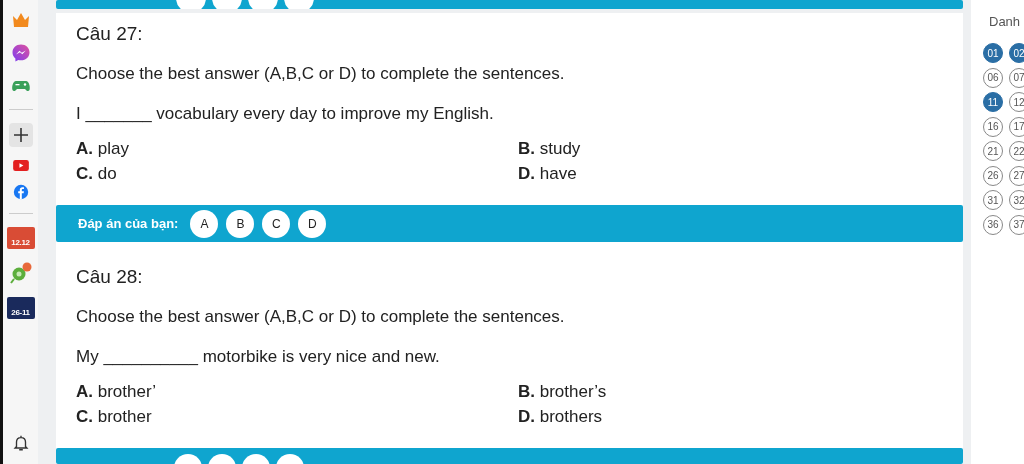 This screenshot has height=464, width=1024. What do you see at coordinates (110, 277) in the screenshot?
I see `question-title: Câu 28:` at bounding box center [110, 277].